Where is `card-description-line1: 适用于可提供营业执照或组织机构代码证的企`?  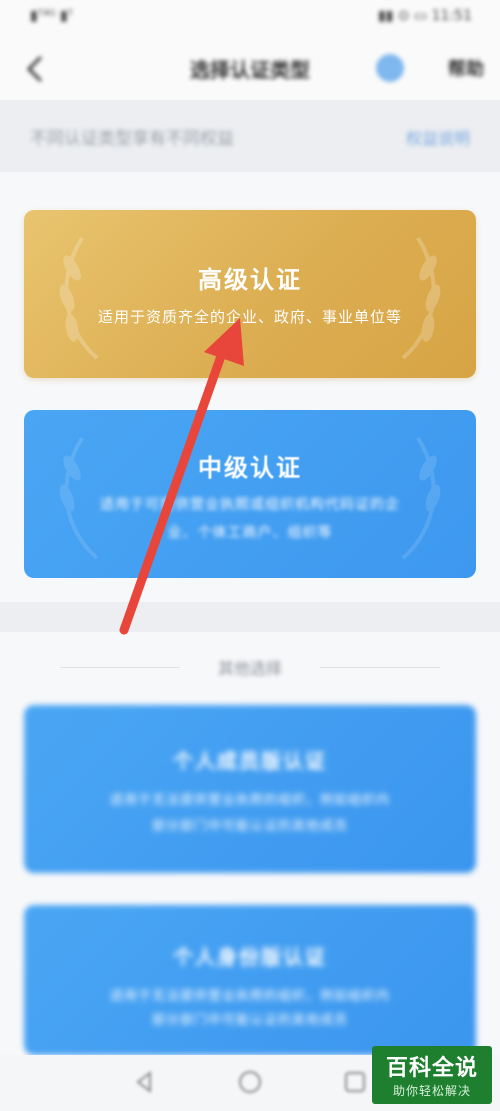 card-description-line1: 适用于可提供营业执照或组织机构代码证的企 is located at coordinates (250, 505).